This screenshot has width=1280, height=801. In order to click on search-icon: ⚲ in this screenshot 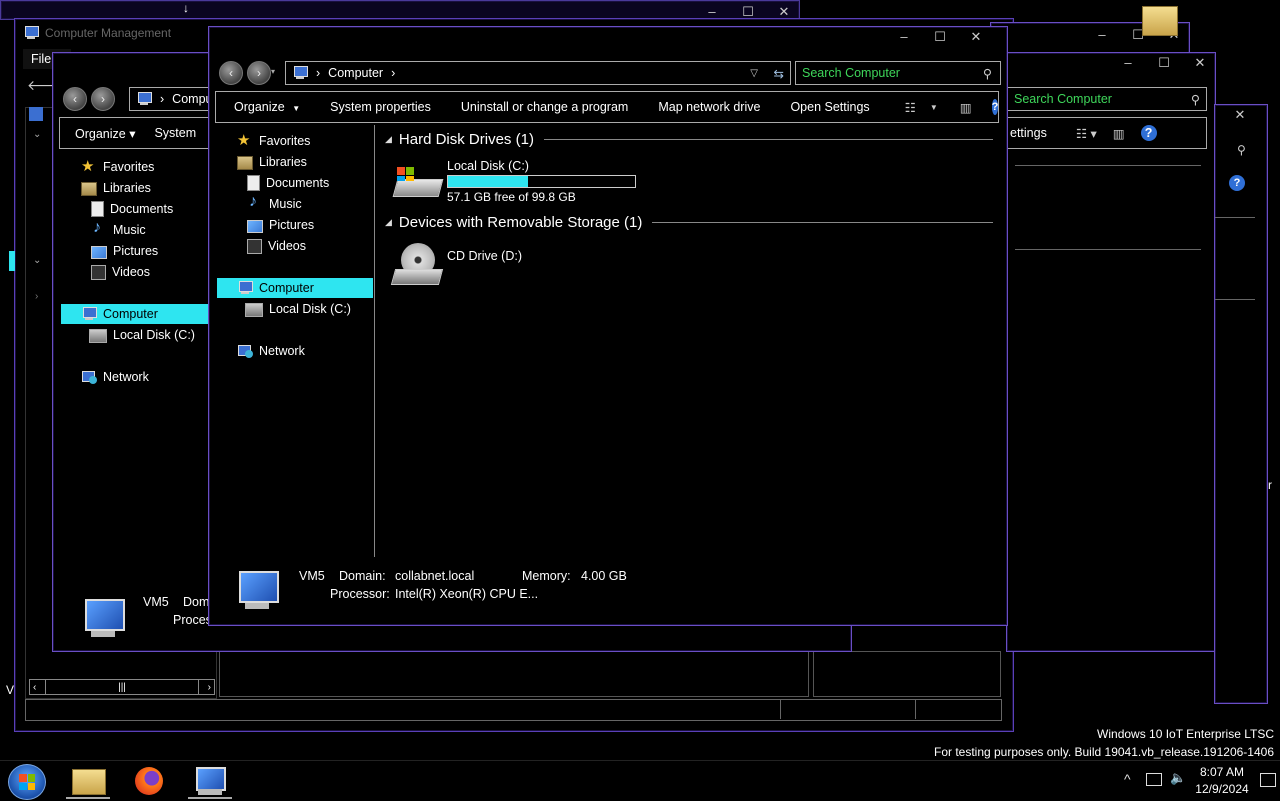, I will do `click(1241, 150)`.